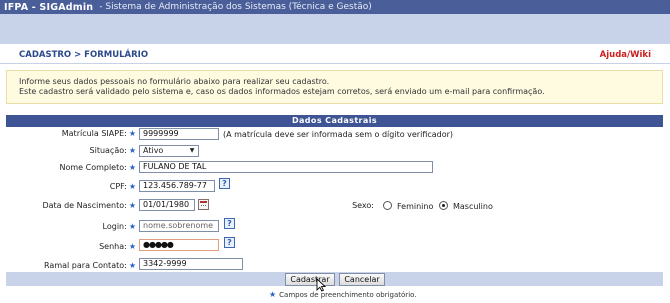 This screenshot has width=670, height=303. Describe the element at coordinates (229, 242) in the screenshot. I see `senha-help-icon: ?` at that location.